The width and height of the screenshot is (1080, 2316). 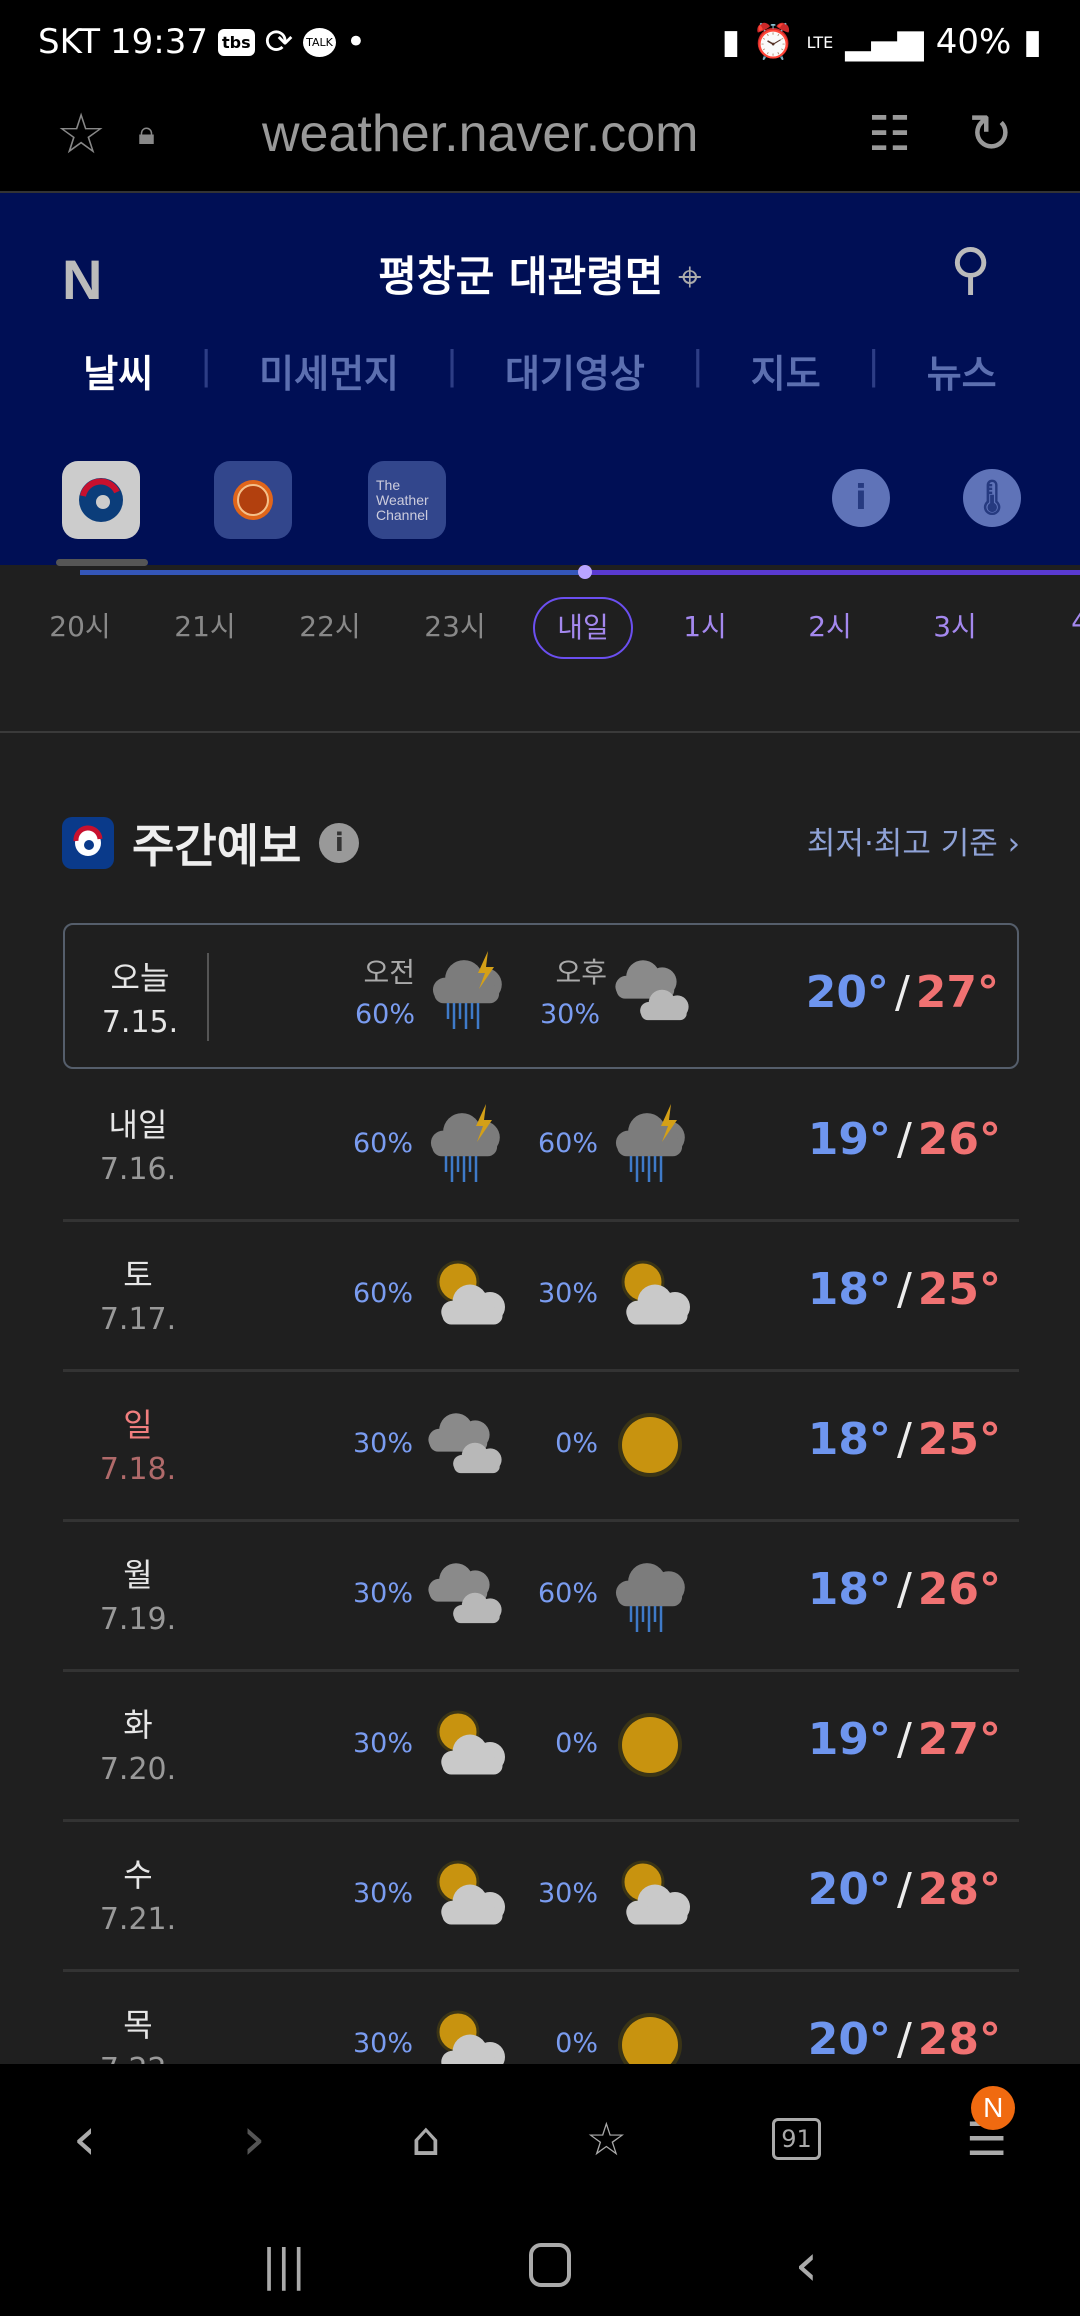 What do you see at coordinates (118, 370) in the screenshot?
I see `tab-weather: 날씨` at bounding box center [118, 370].